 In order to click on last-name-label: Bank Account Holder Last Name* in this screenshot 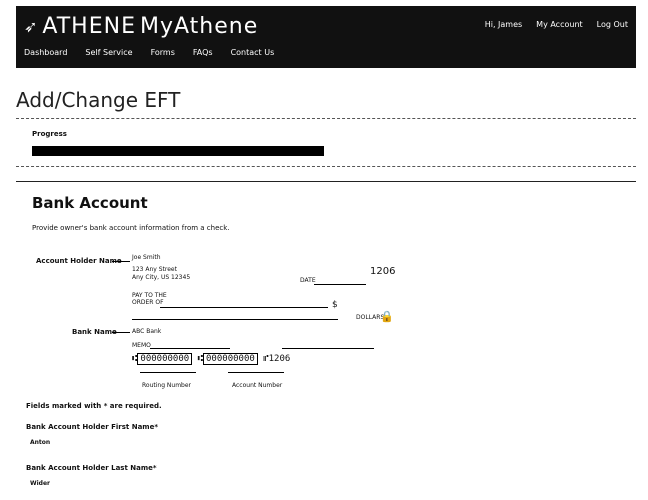, I will do `click(91, 468)`.